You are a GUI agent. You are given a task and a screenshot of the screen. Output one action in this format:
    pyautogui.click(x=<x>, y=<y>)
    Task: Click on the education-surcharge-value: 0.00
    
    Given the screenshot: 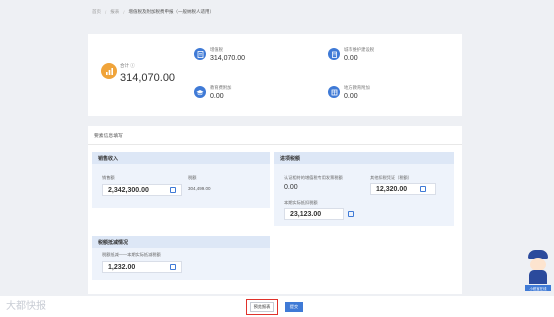 What is the action you would take?
    pyautogui.click(x=217, y=96)
    